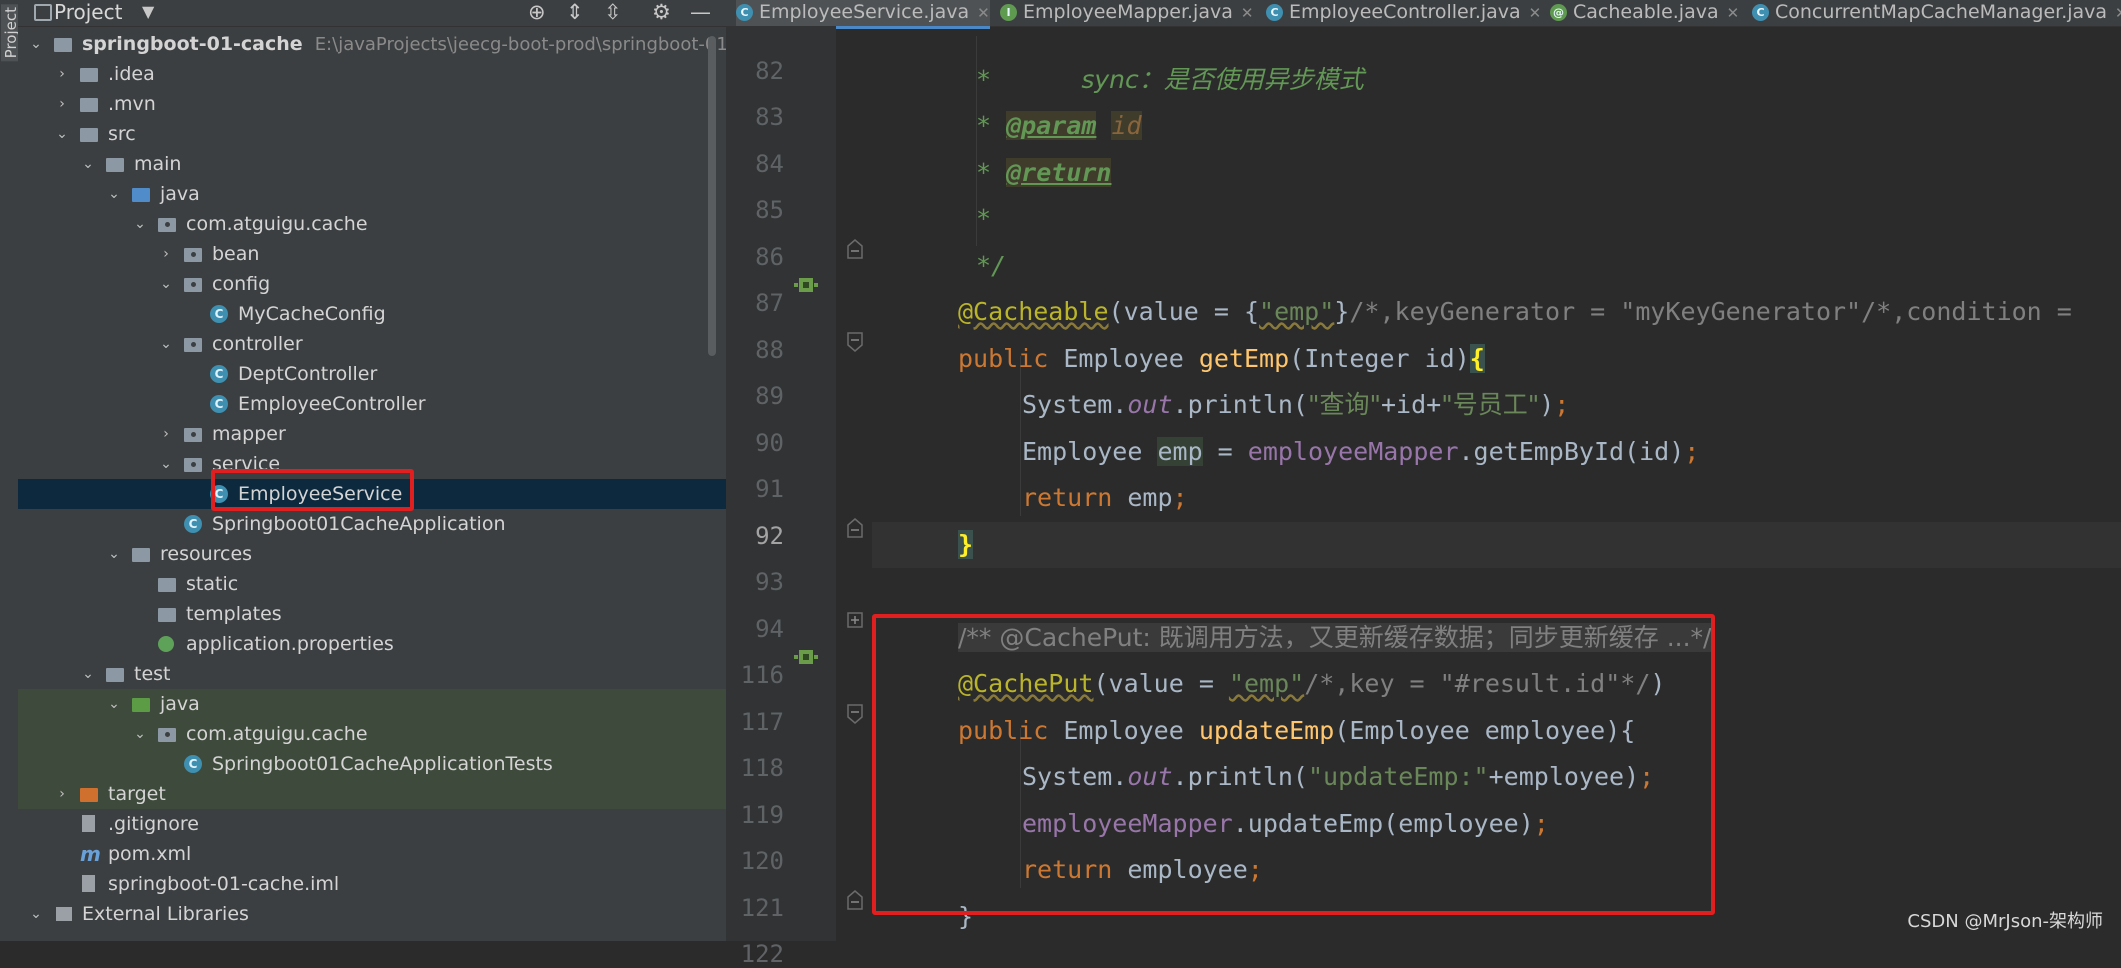  What do you see at coordinates (88, 12) in the screenshot?
I see `project-panel-title: Project` at bounding box center [88, 12].